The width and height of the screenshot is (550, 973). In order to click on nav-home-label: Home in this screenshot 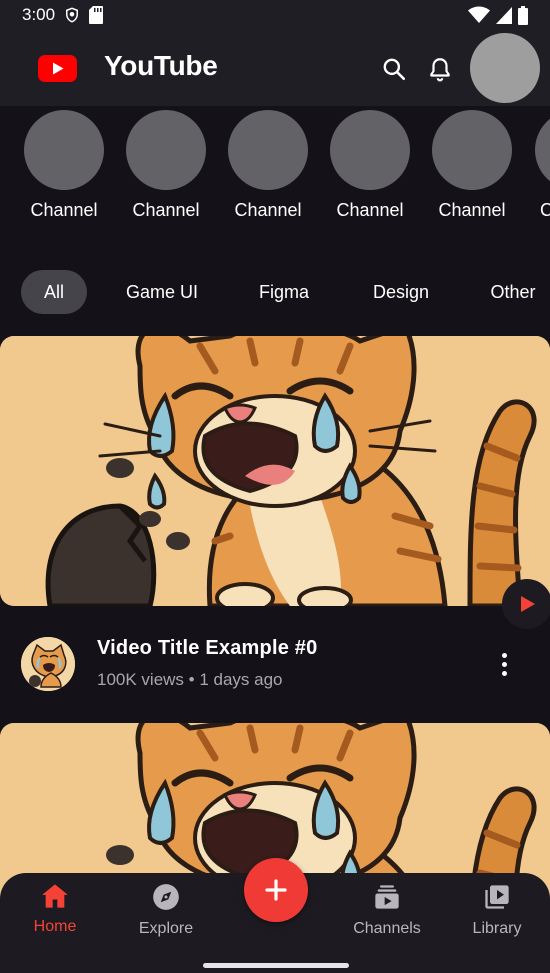, I will do `click(55, 926)`.